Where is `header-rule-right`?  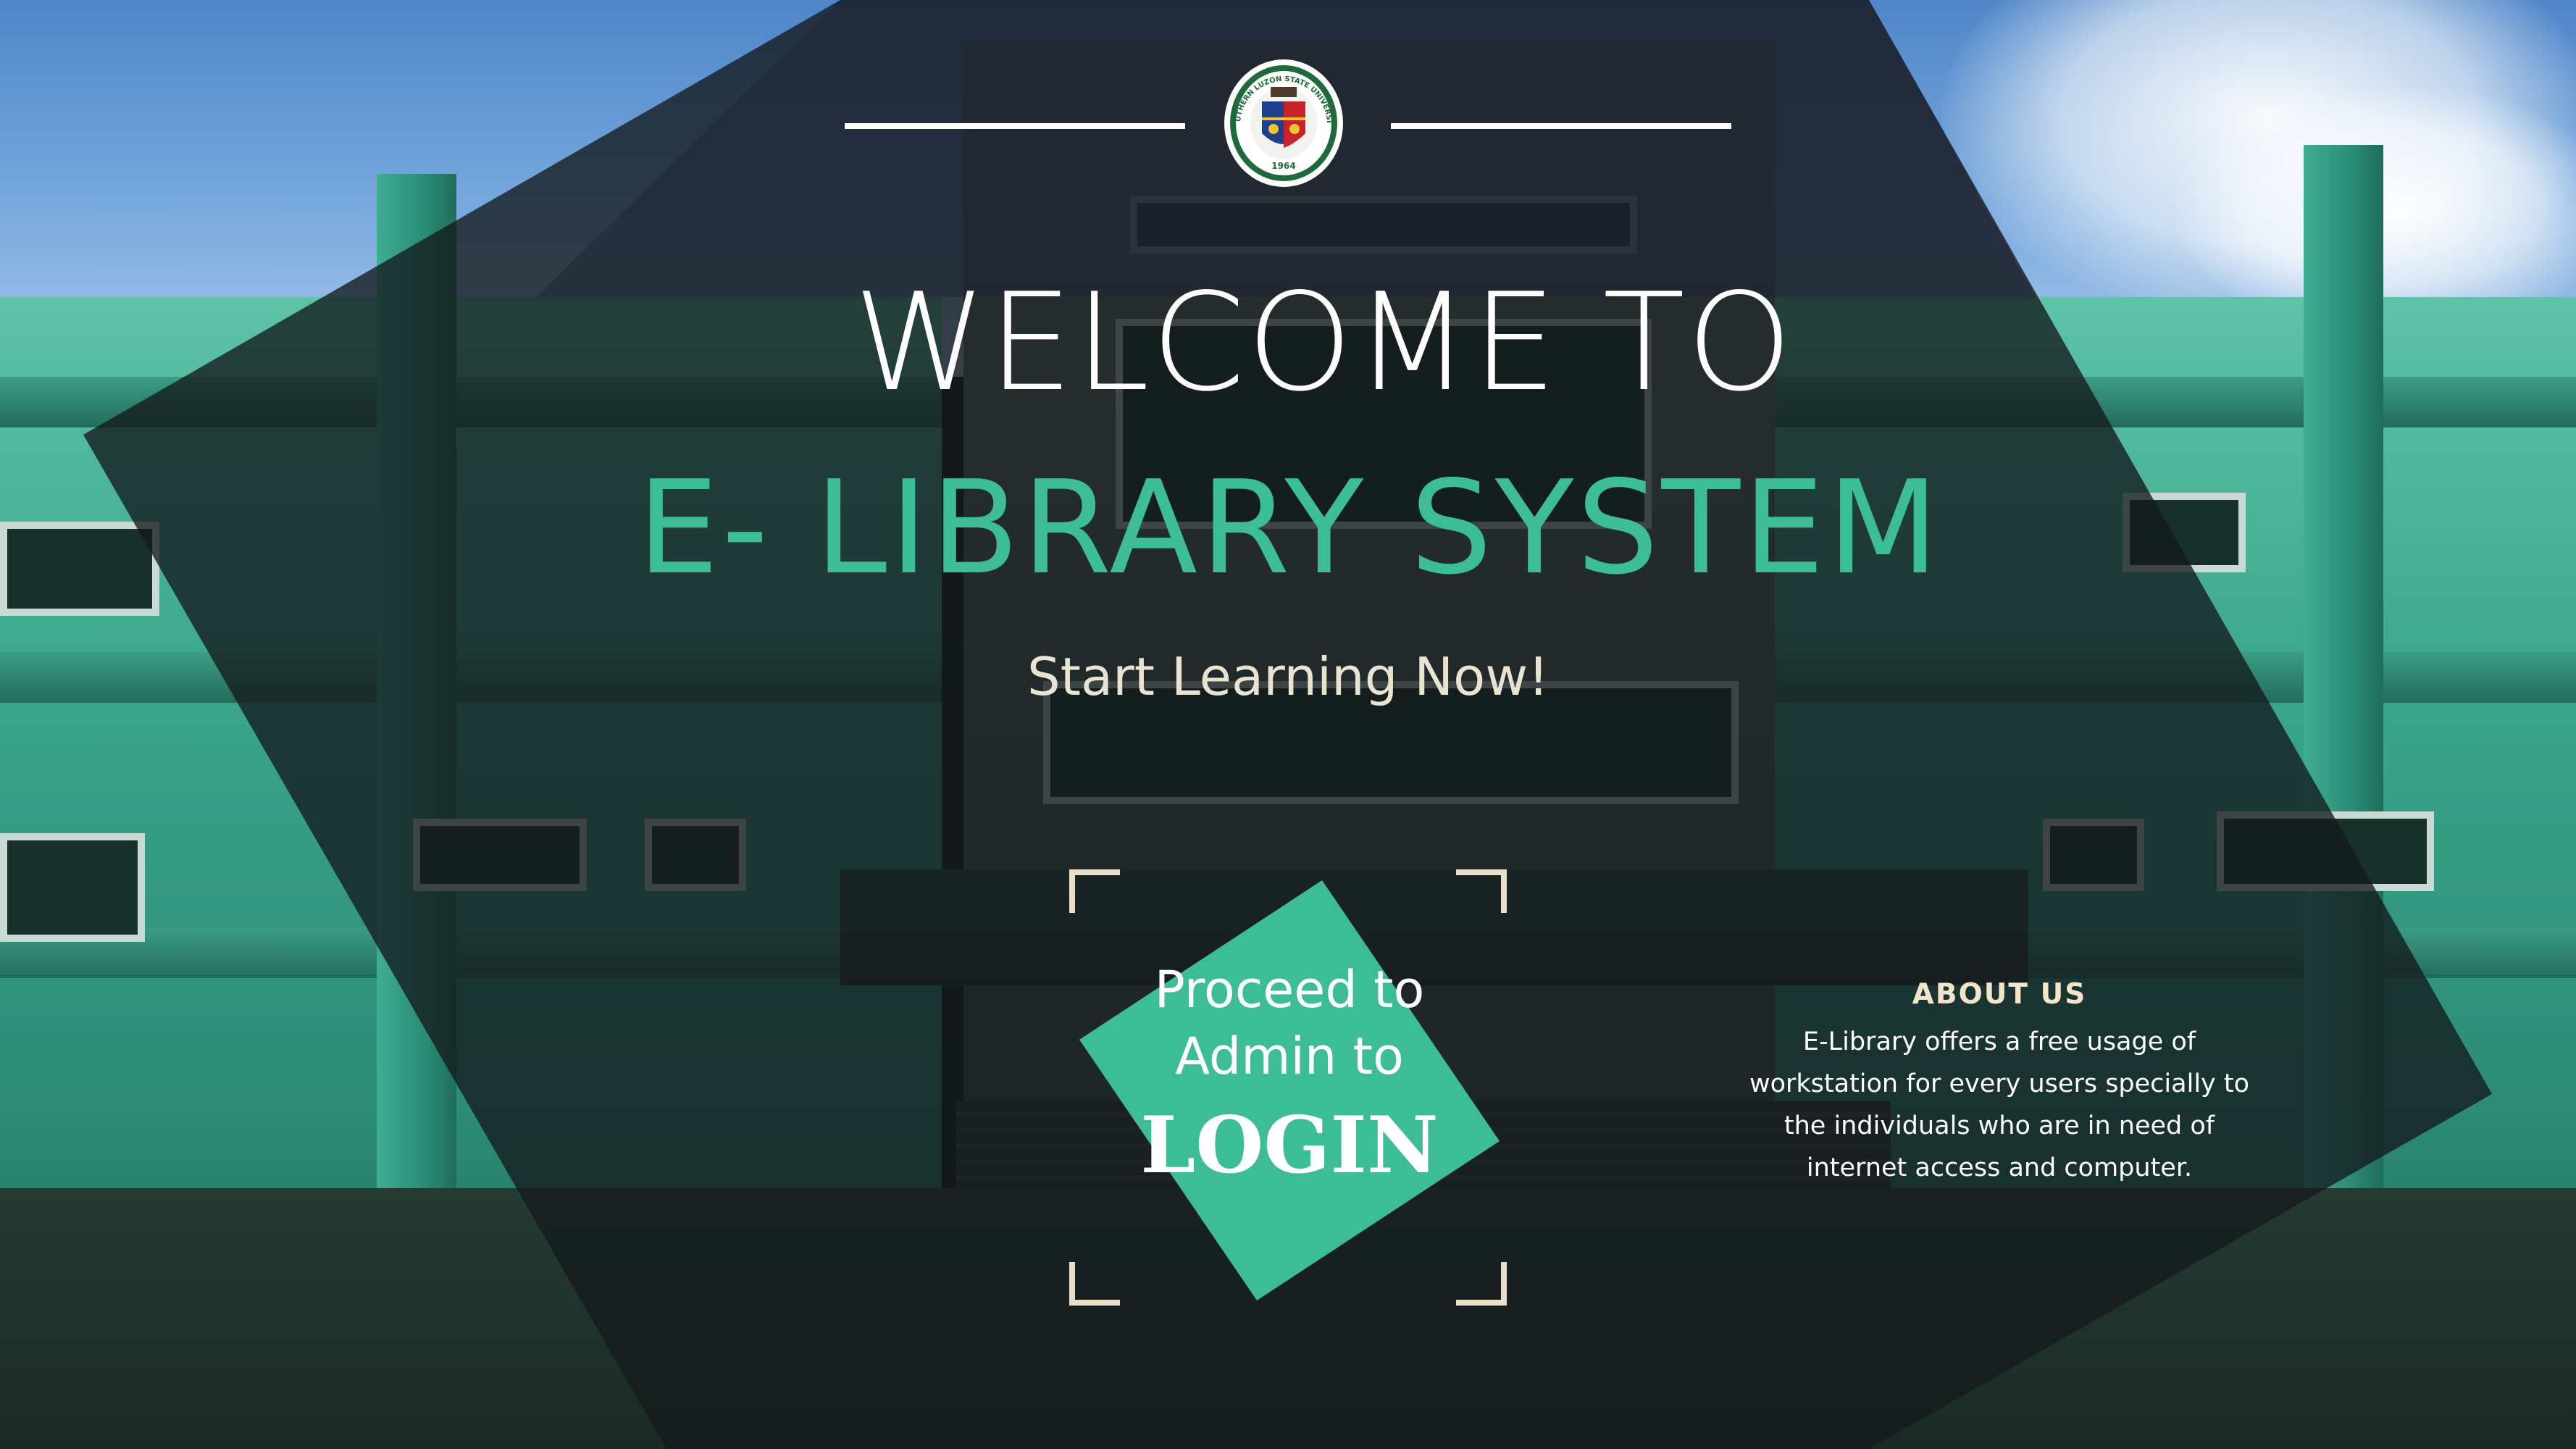 header-rule-right is located at coordinates (1561, 126).